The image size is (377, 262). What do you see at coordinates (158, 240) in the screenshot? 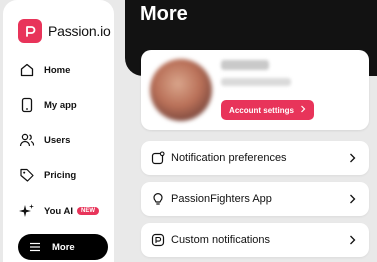
I see `custom-notification-icon` at bounding box center [158, 240].